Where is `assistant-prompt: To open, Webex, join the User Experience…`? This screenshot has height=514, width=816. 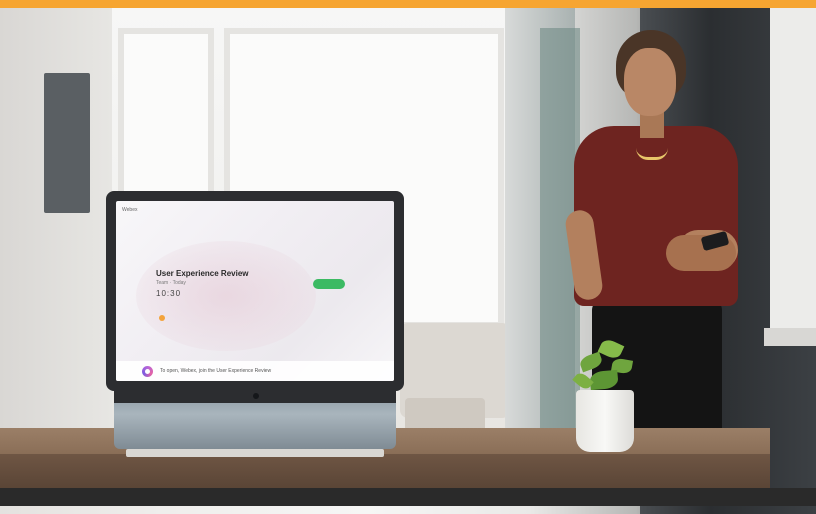 assistant-prompt: To open, Webex, join the User Experience… is located at coordinates (216, 371).